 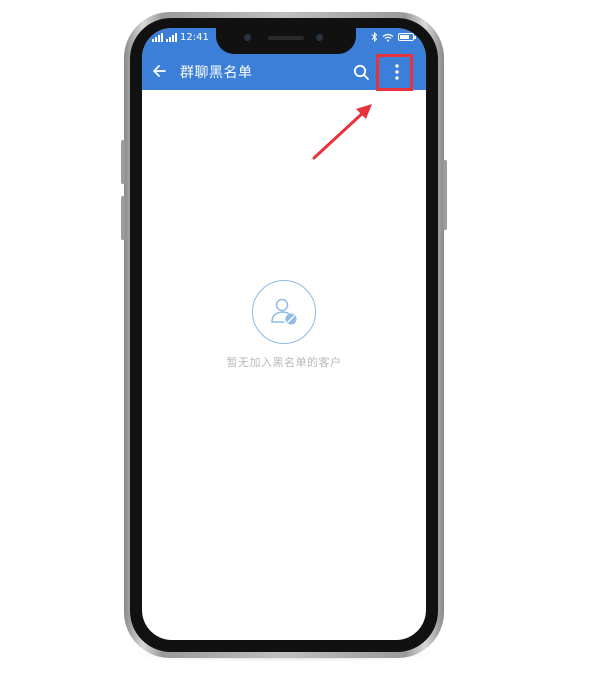 I want to click on status-left: 12:41, so click(x=180, y=37).